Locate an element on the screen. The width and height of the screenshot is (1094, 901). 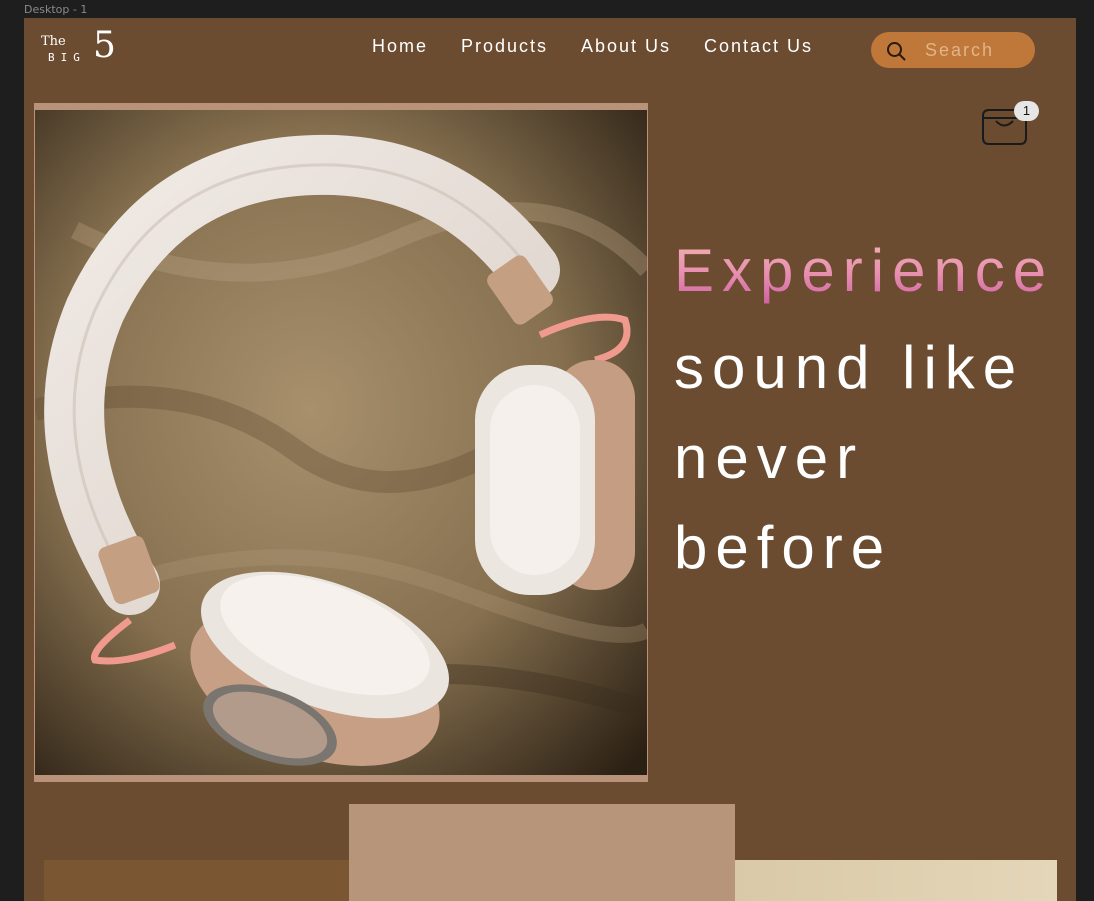
search-icon is located at coordinates (896, 51).